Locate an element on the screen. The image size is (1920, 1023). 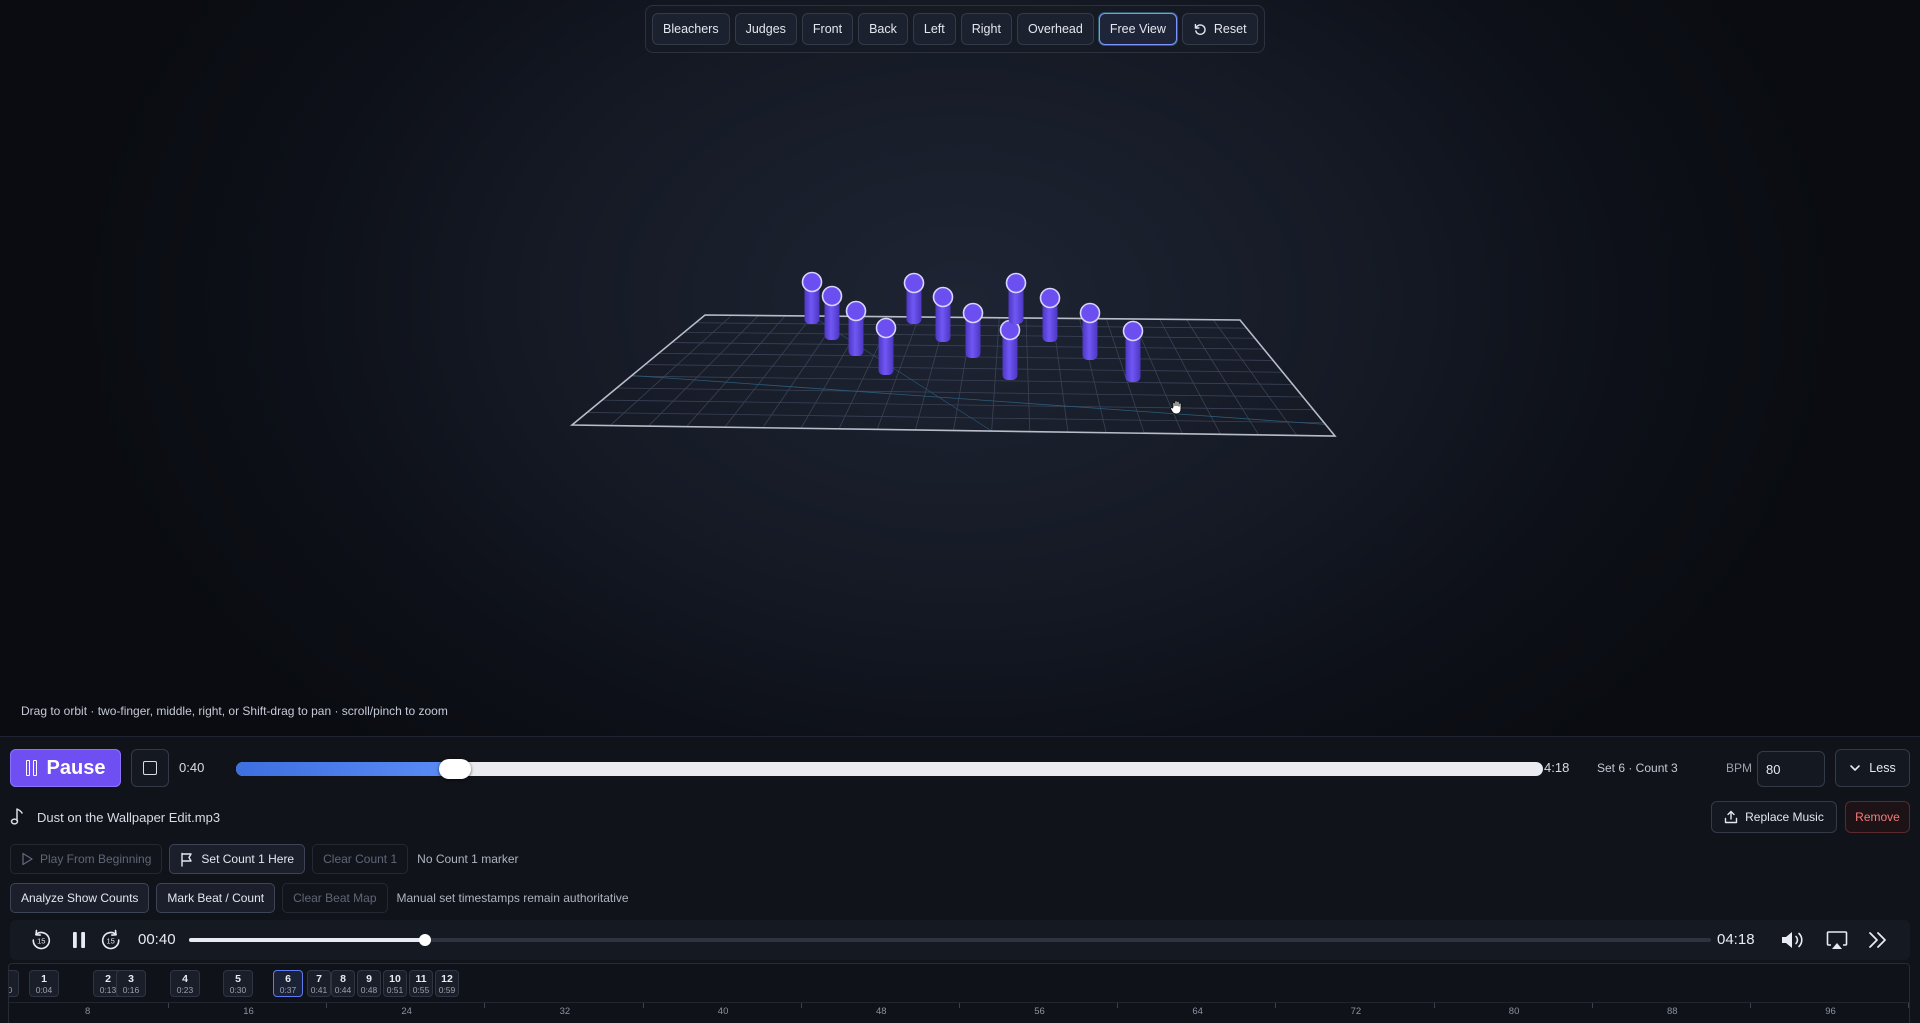
set-chip: 11 0:55 is located at coordinates (421, 983).